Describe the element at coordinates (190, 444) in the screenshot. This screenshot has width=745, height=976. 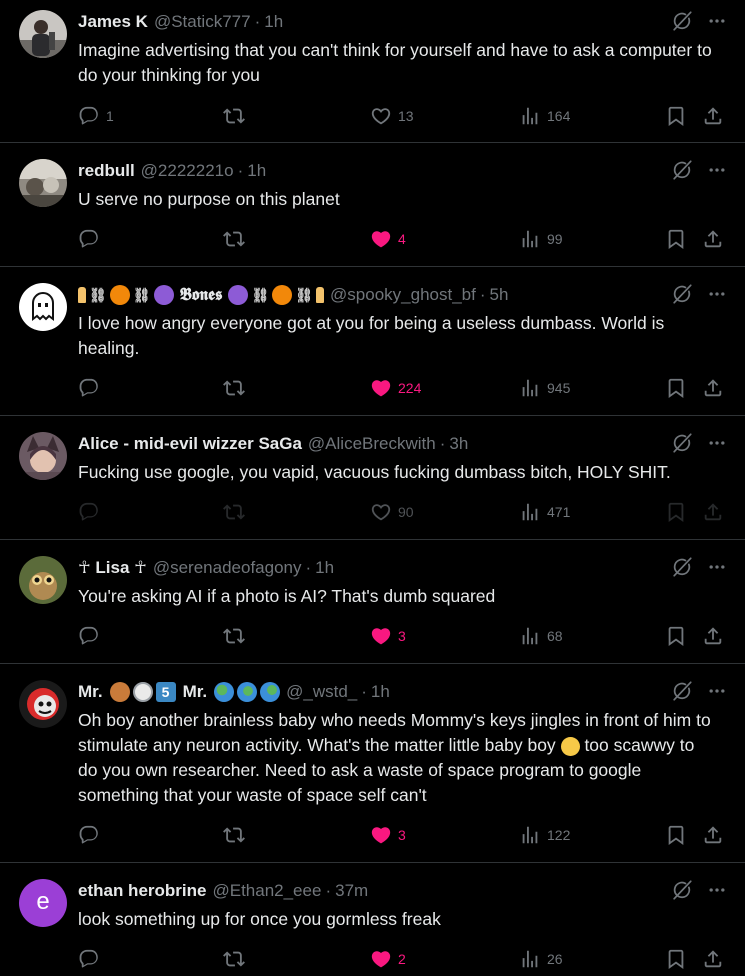
I see `display-name: Alice - mid-evil wizzer SaGa` at that location.